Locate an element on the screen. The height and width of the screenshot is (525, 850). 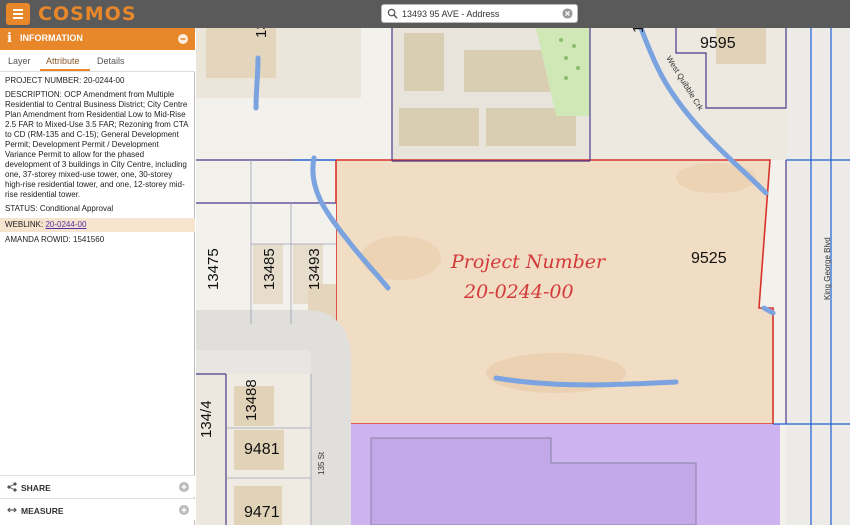
search-input is located at coordinates (477, 13).